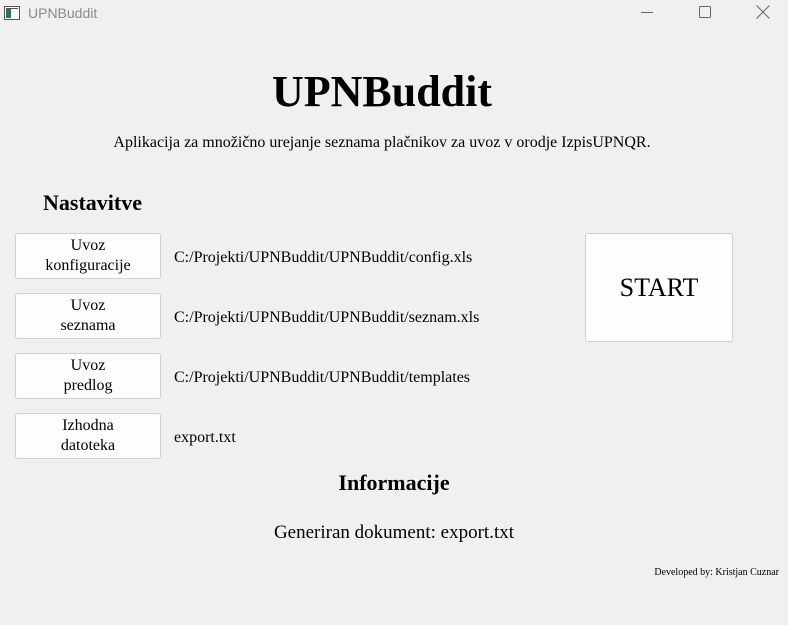 This screenshot has width=788, height=625. I want to click on output-path-label: export.txt, so click(205, 437).